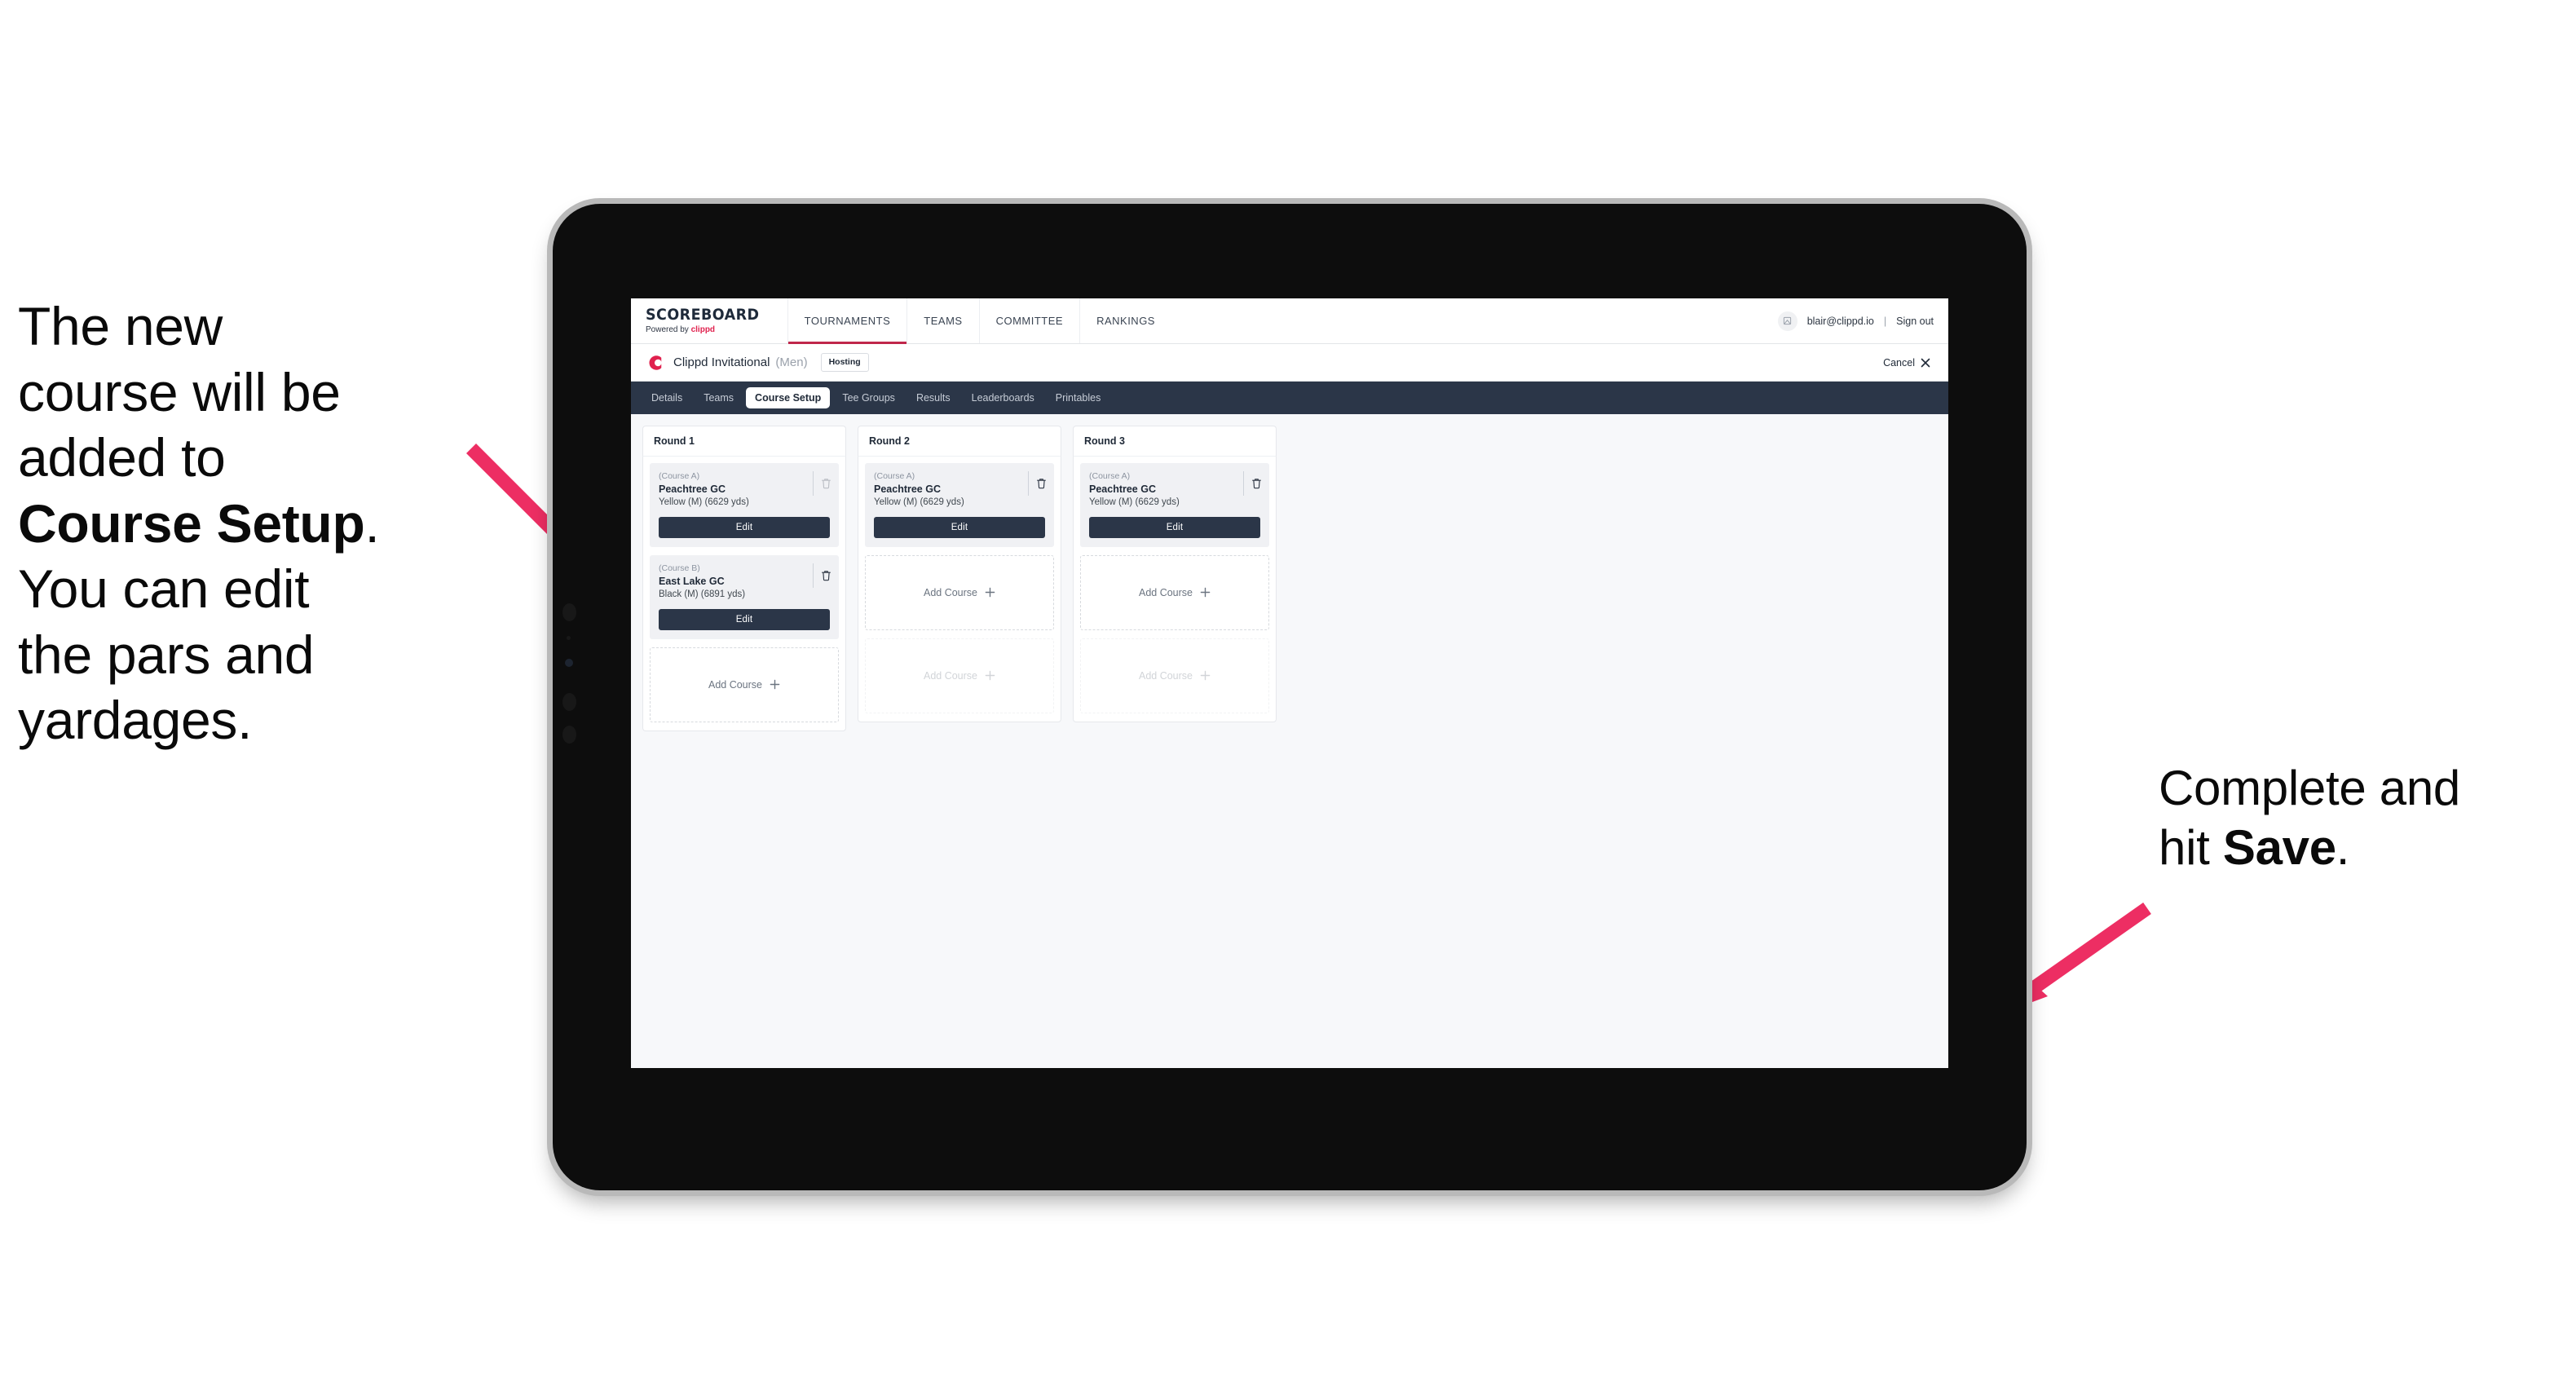 The width and height of the screenshot is (2576, 1386). Describe the element at coordinates (166, 654) in the screenshot. I see `annotation-left-line5: the pars and` at that location.